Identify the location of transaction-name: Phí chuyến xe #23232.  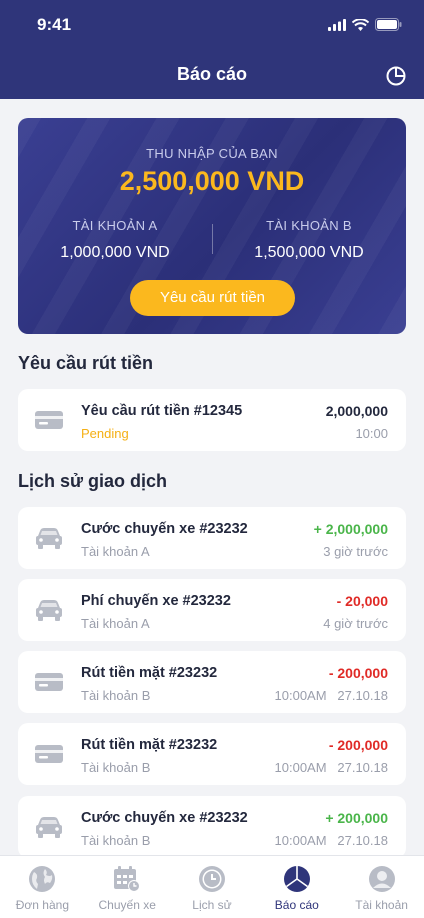
(156, 601).